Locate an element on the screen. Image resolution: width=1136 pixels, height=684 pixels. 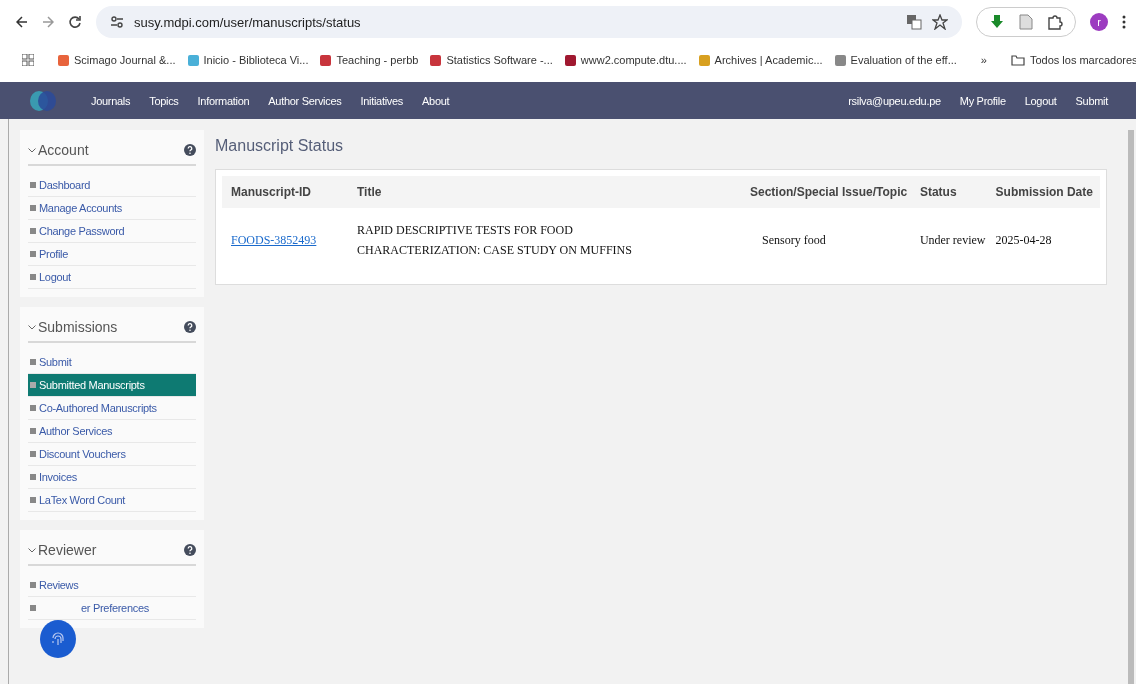
sidebar-link: Logout is located at coordinates (112, 277).